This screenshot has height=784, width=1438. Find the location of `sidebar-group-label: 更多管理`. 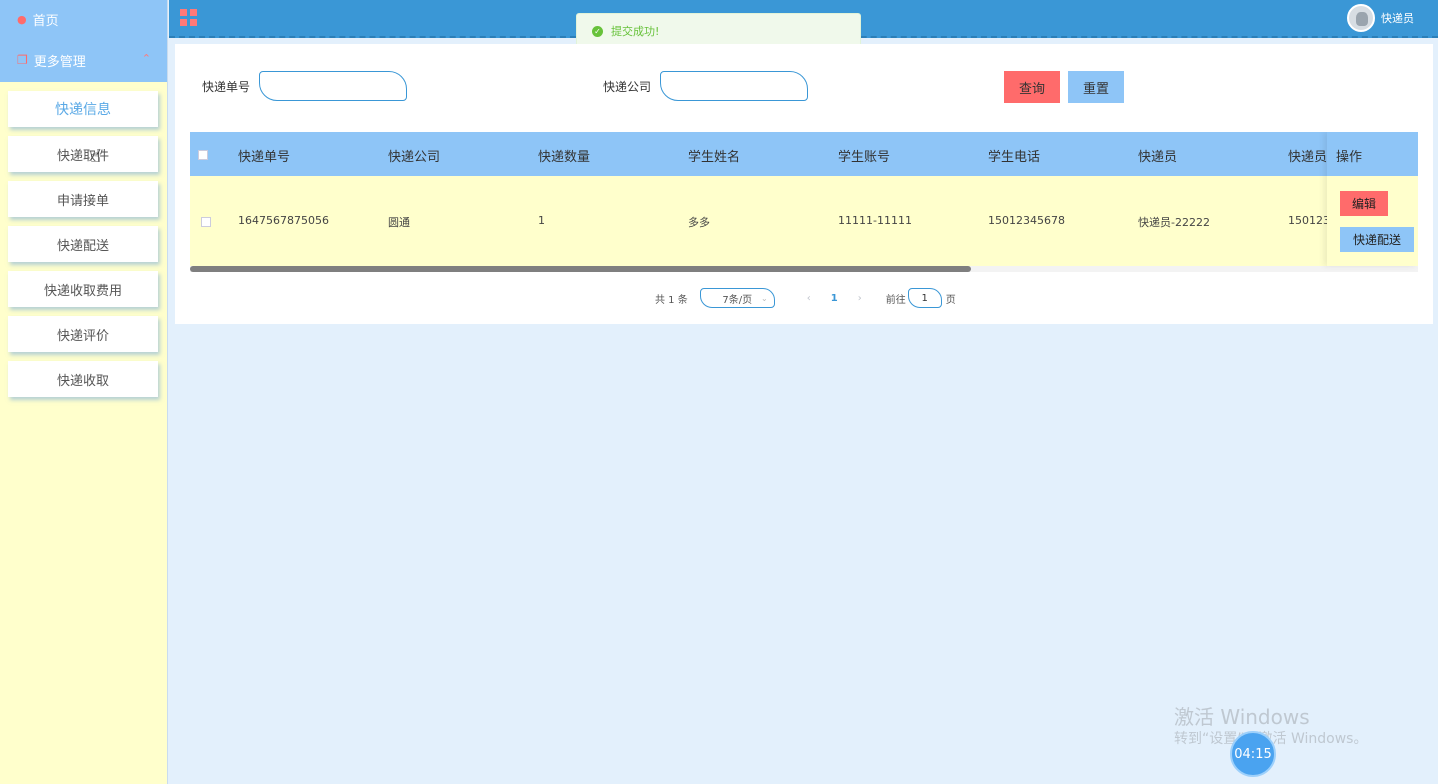

sidebar-group-label: 更多管理 is located at coordinates (59, 62).